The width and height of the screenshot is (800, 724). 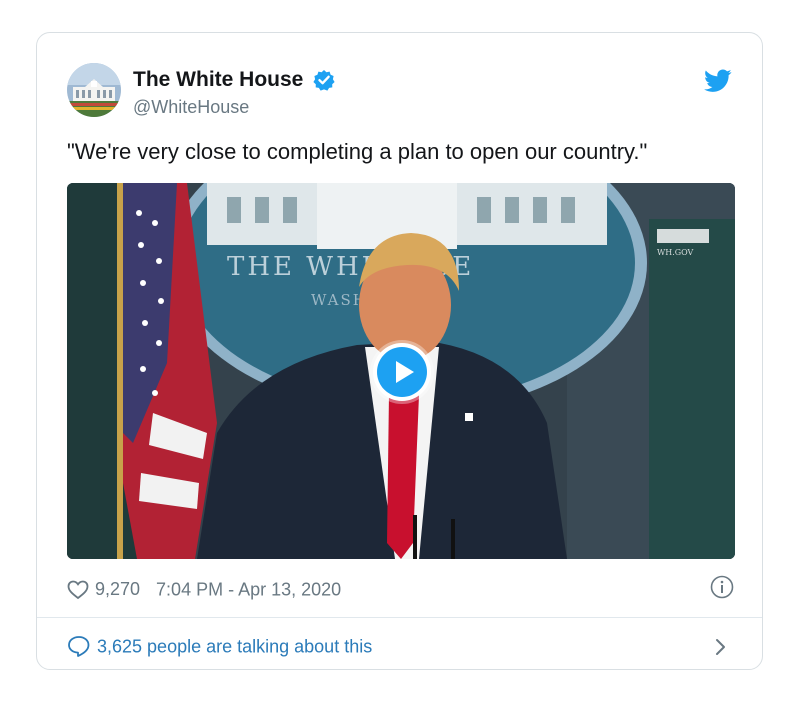 What do you see at coordinates (400, 588) in the screenshot?
I see `tweet-meta: 9,270 7:04 PM - Apr 13, 2020` at bounding box center [400, 588].